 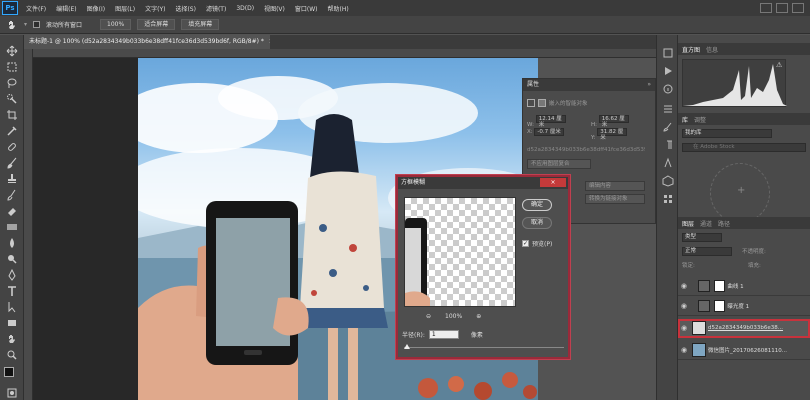 I want to click on menu-help: 帮助(H), so click(x=338, y=8).